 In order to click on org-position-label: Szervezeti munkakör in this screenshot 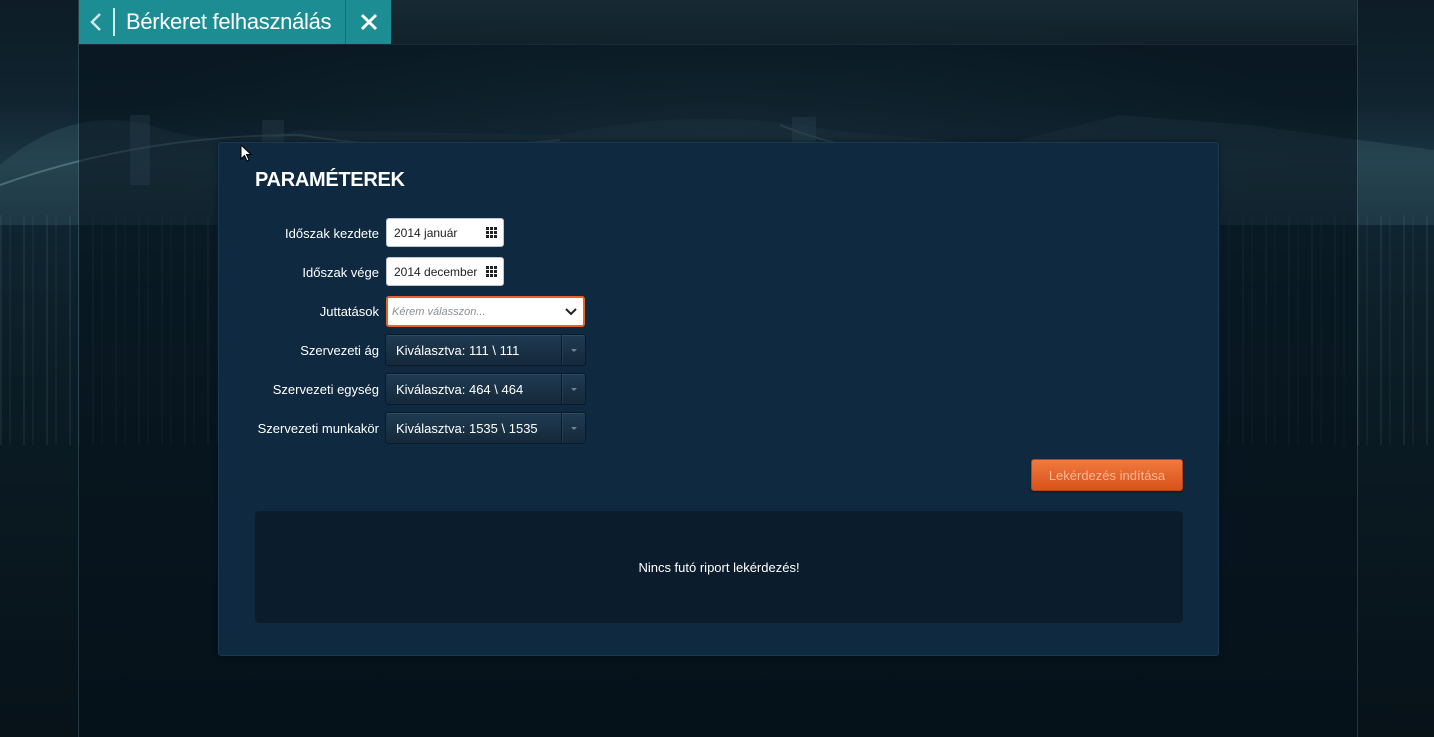, I will do `click(318, 428)`.